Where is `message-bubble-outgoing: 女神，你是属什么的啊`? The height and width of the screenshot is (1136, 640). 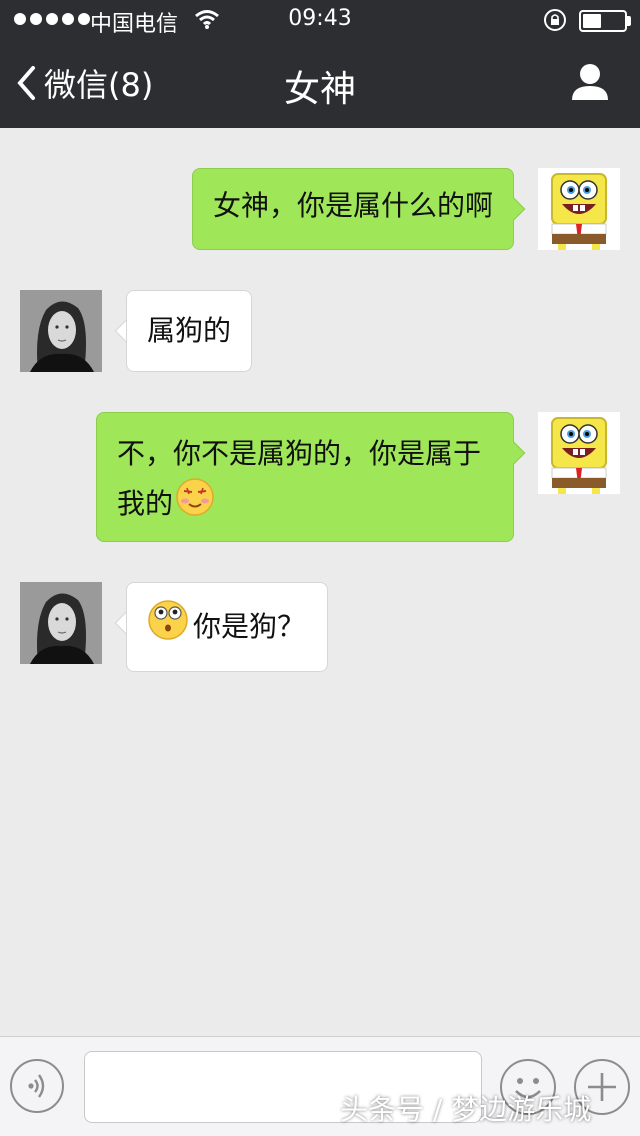
message-bubble-outgoing: 女神，你是属什么的啊 is located at coordinates (353, 209).